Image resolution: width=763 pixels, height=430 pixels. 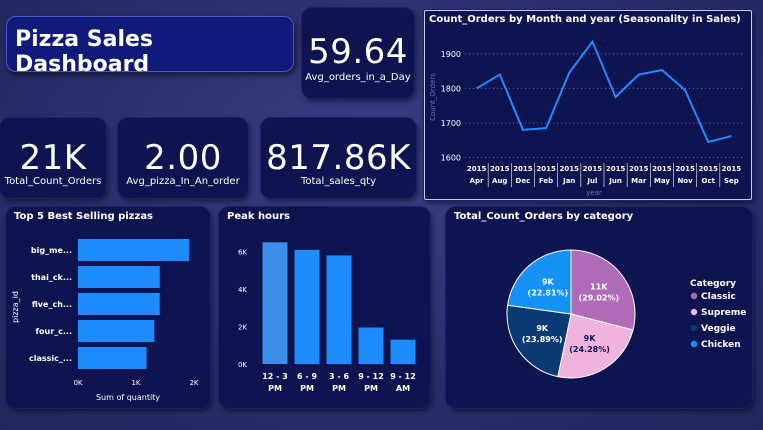 What do you see at coordinates (718, 297) in the screenshot?
I see `legend-item: Classic` at bounding box center [718, 297].